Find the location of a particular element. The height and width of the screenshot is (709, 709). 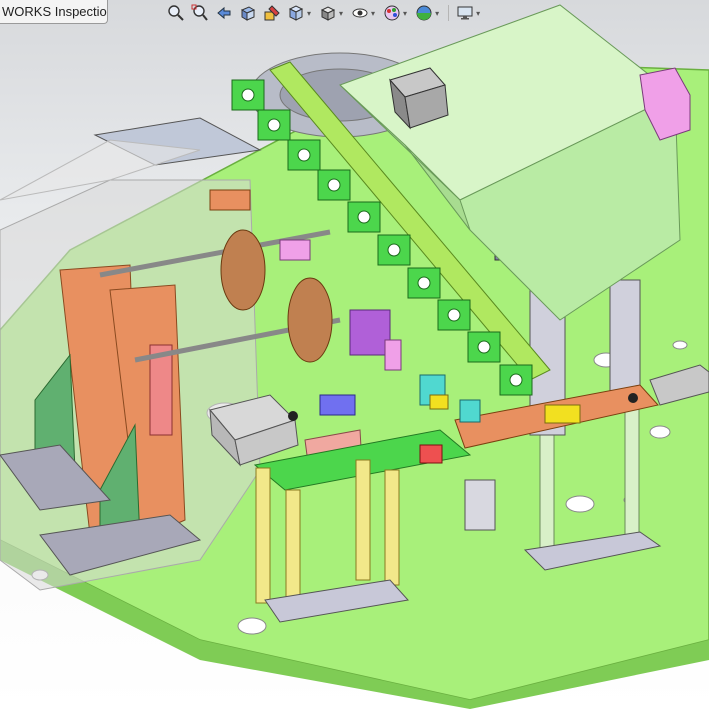

view-settings-button is located at coordinates (465, 13).